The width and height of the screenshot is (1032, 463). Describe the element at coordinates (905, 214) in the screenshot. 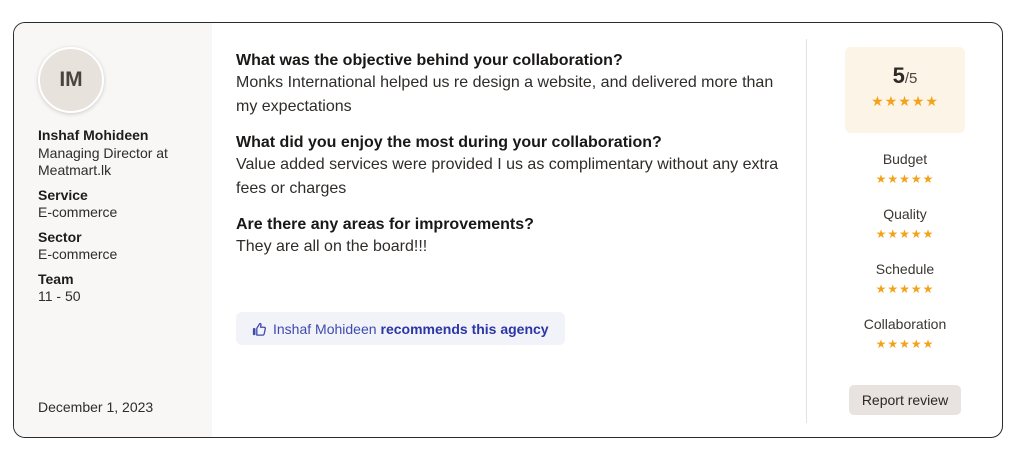

I see `rating-label: Quality` at that location.